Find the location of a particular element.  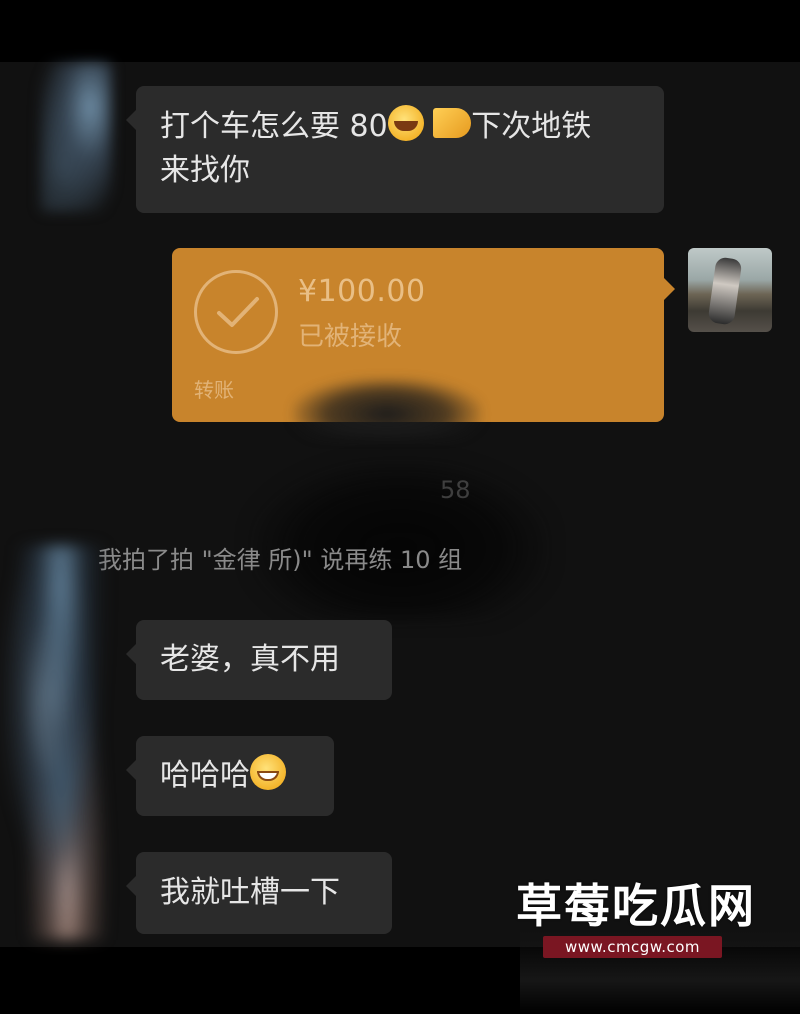

message-bubble: 我就吐槽一下 is located at coordinates (259, 893).